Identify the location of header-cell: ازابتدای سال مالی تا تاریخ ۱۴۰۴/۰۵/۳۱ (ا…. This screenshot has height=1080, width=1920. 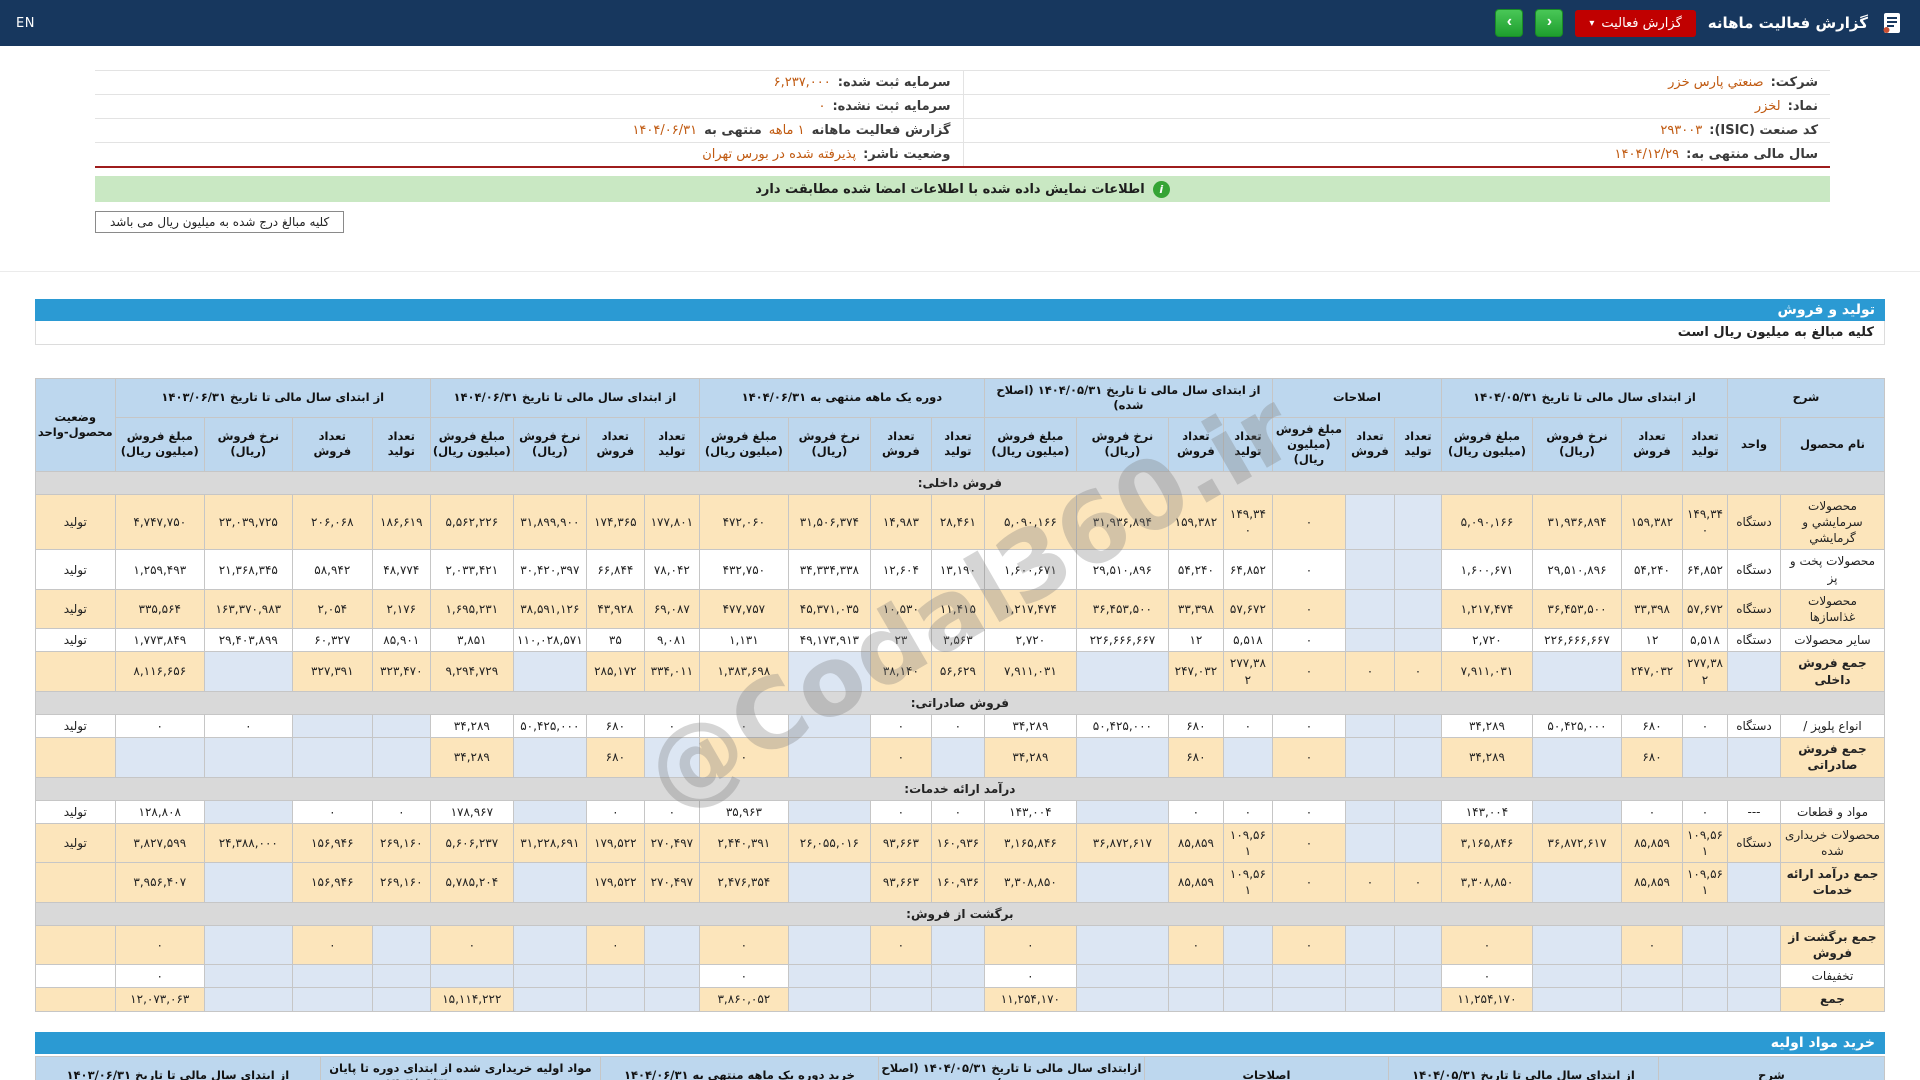
(1011, 1067).